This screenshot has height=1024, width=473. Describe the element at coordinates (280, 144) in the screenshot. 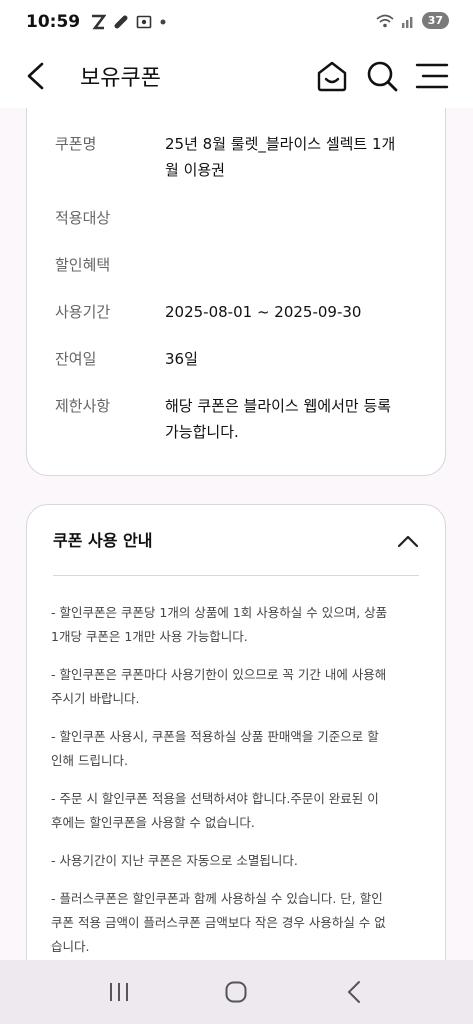

I see `info-value-line: 25년 8월 룰렛_블라이스 셀렉트 1개` at that location.